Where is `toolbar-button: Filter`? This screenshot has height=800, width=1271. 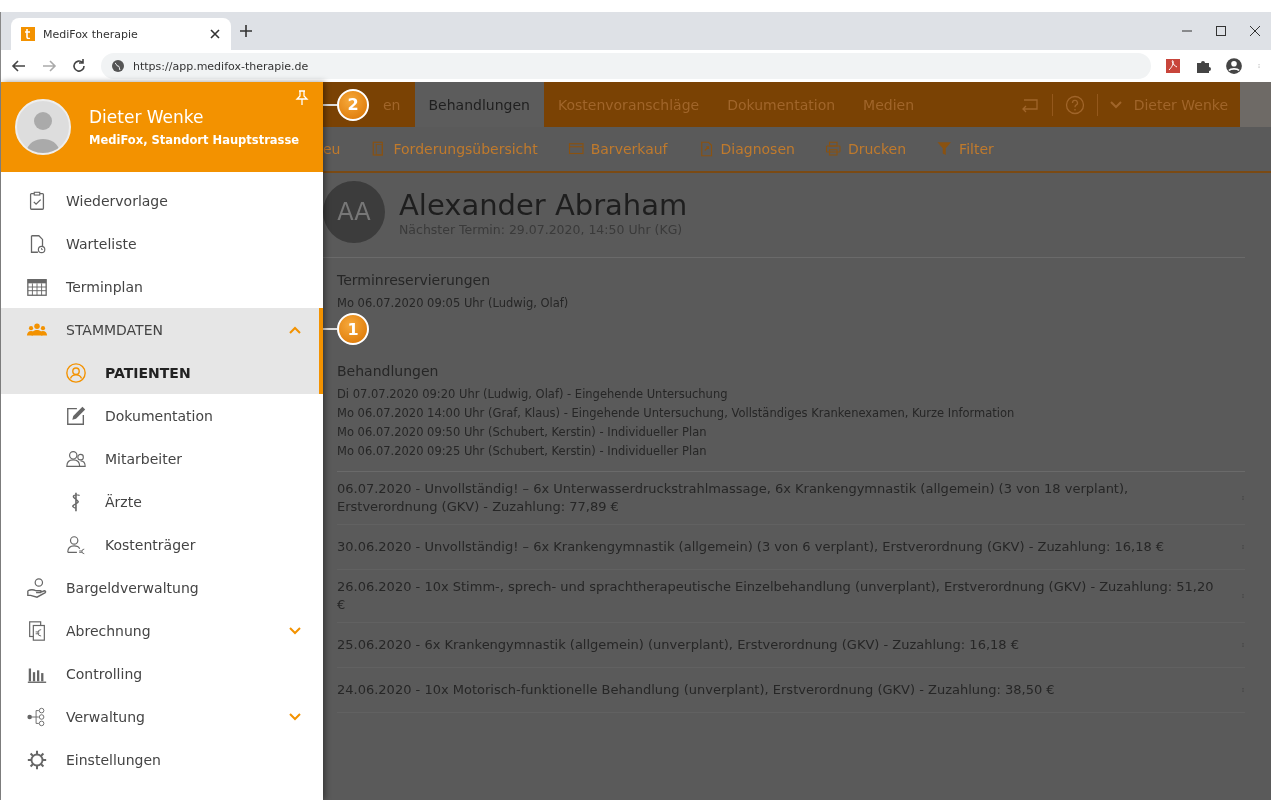 toolbar-button: Filter is located at coordinates (965, 149).